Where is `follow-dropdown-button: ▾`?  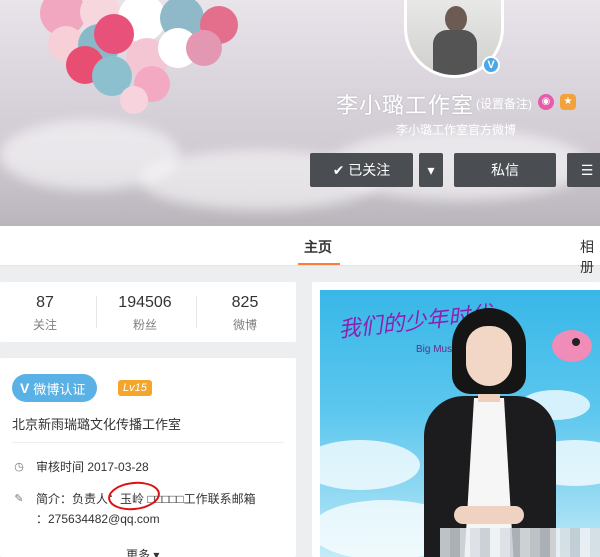 follow-dropdown-button: ▾ is located at coordinates (431, 170).